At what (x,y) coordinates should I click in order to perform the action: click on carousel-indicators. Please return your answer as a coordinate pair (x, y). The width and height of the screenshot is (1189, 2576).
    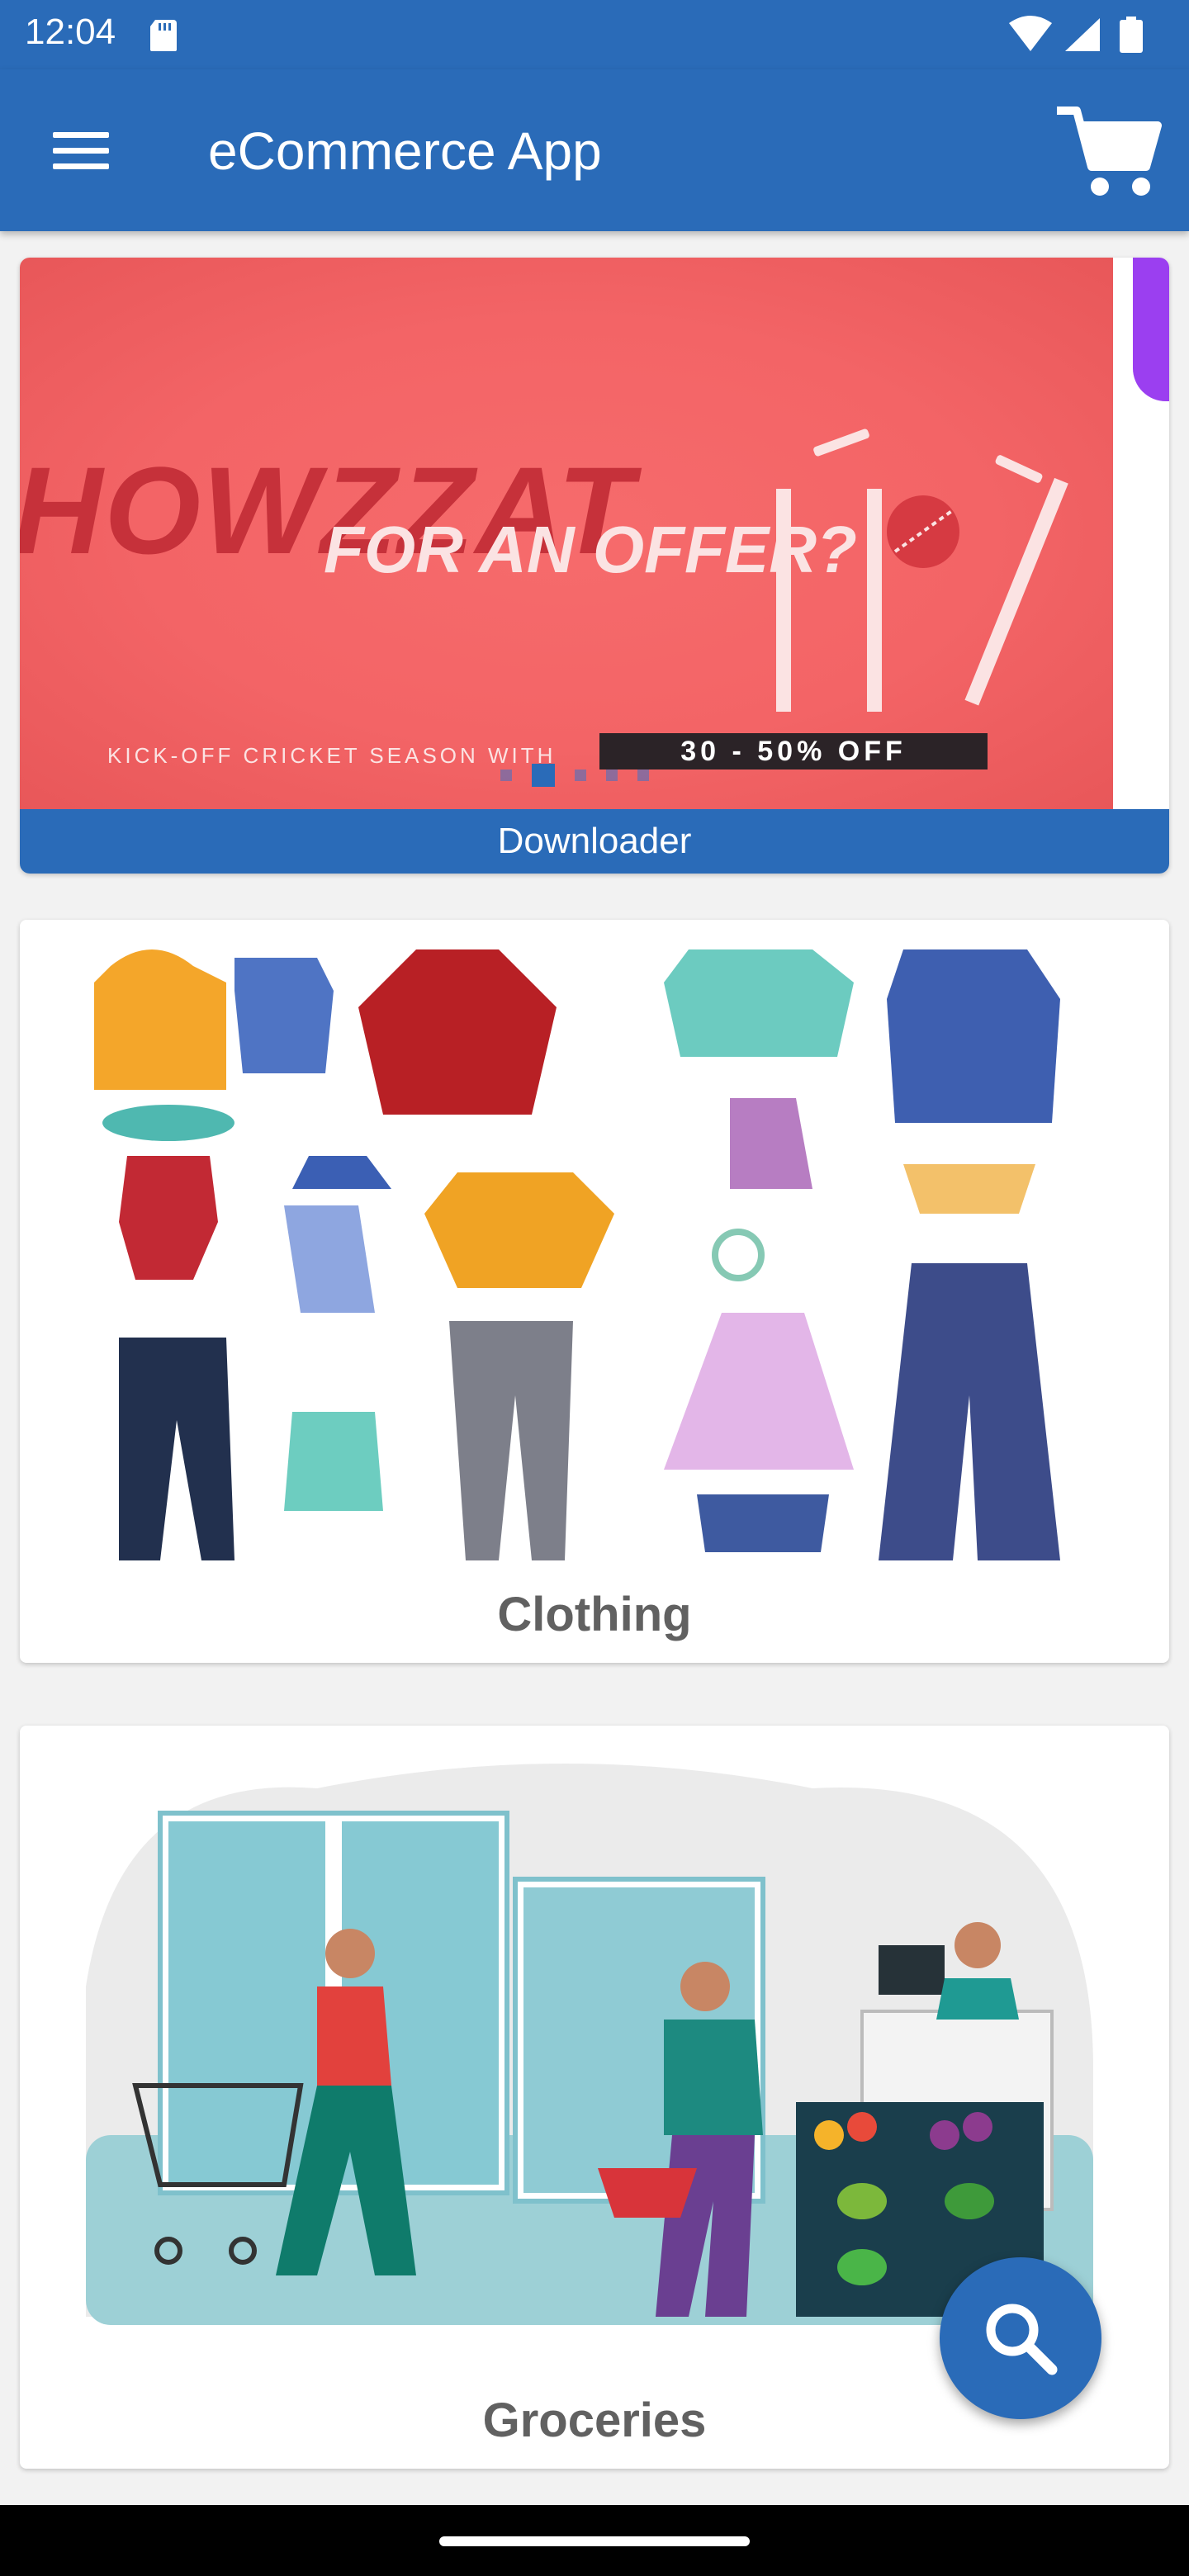
    Looking at the image, I should click on (574, 775).